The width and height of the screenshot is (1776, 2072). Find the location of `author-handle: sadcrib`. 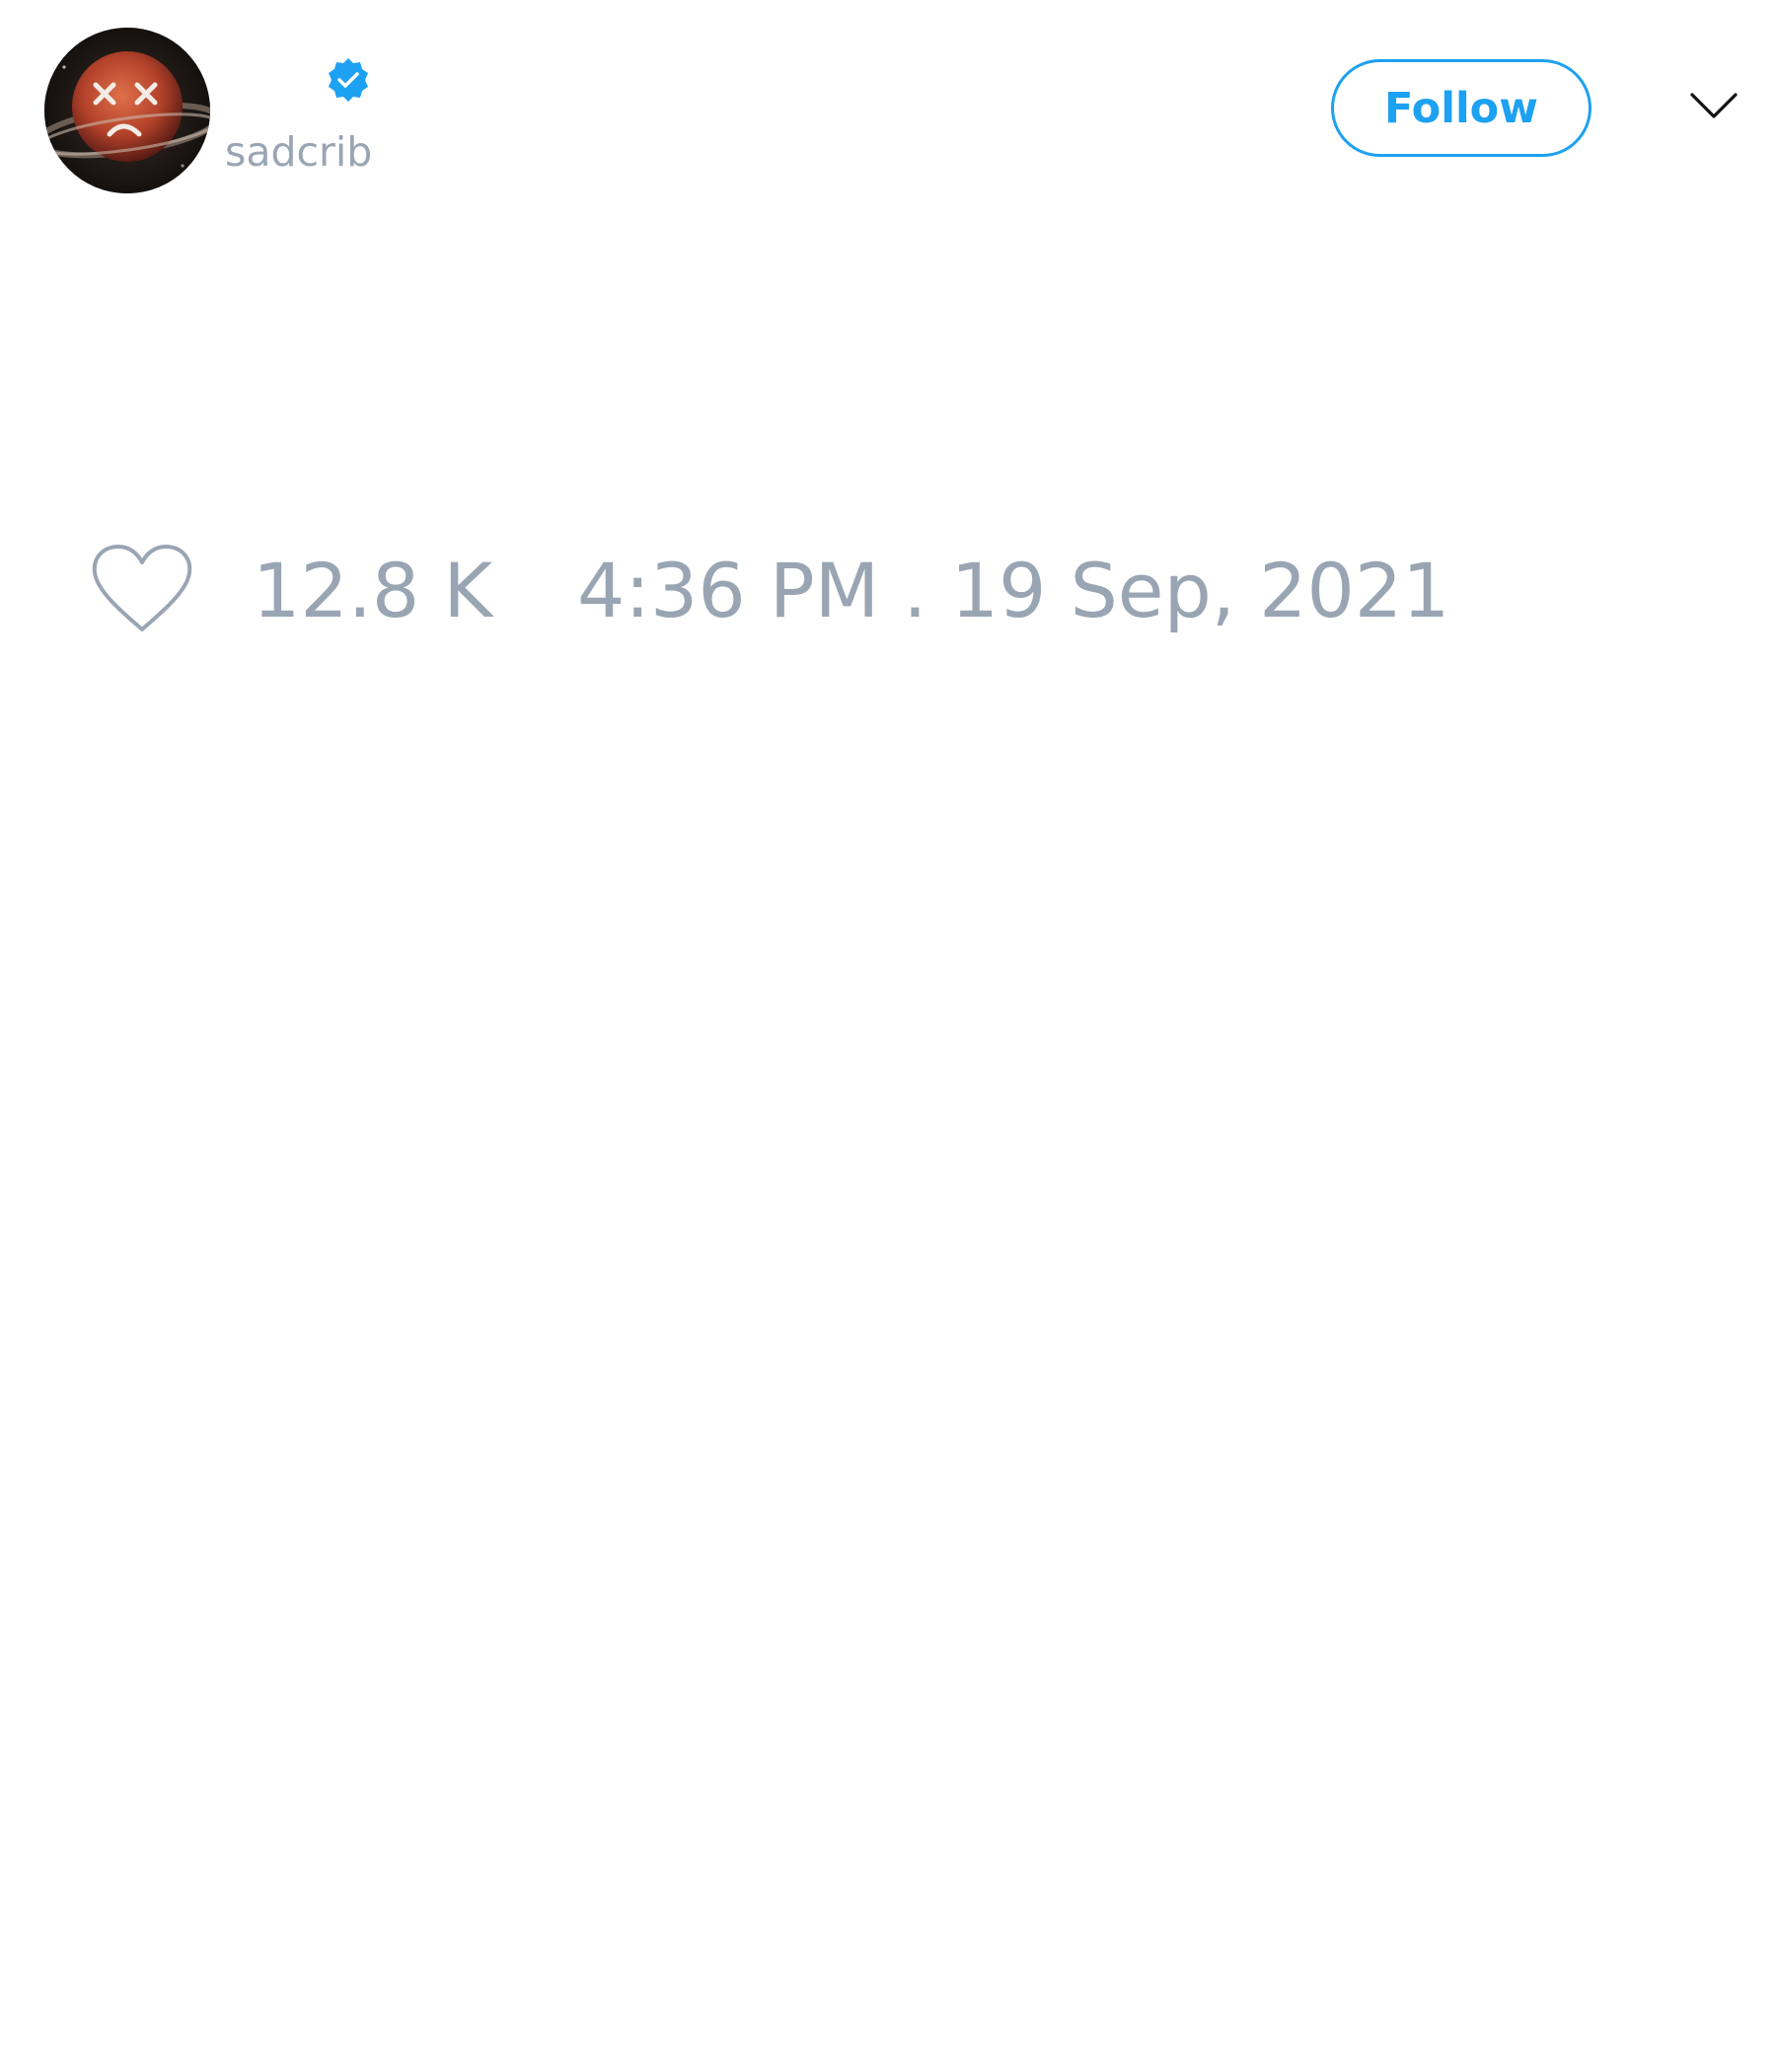

author-handle: sadcrib is located at coordinates (298, 152).